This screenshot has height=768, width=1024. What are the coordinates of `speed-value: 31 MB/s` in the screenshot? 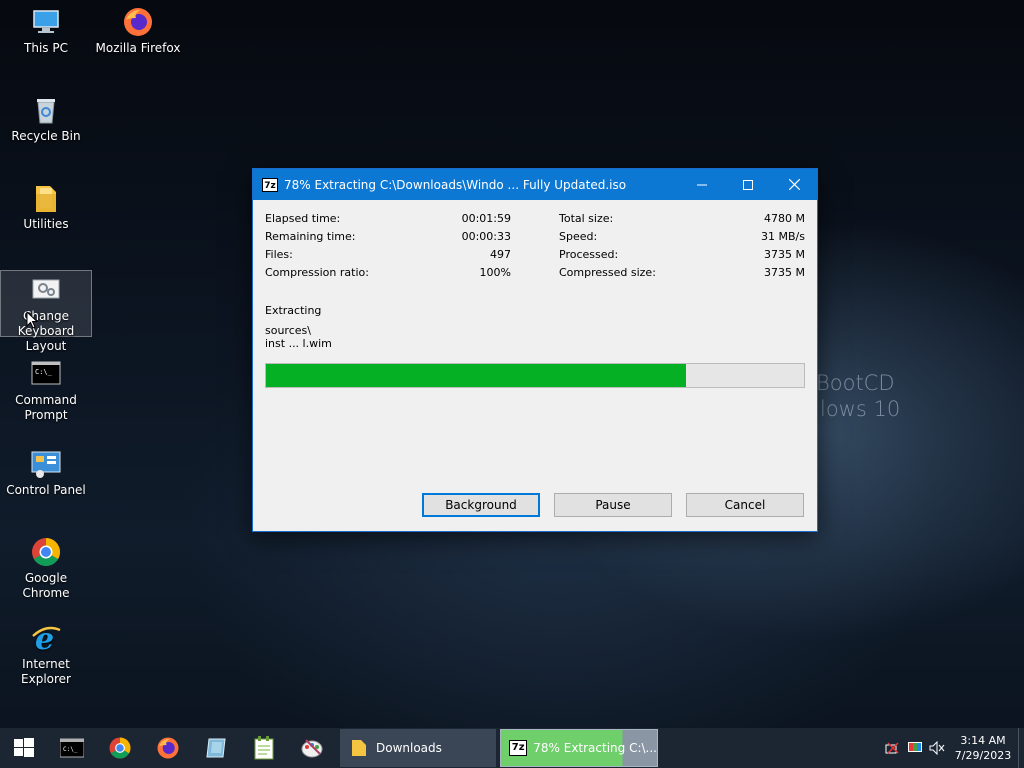 It's located at (783, 236).